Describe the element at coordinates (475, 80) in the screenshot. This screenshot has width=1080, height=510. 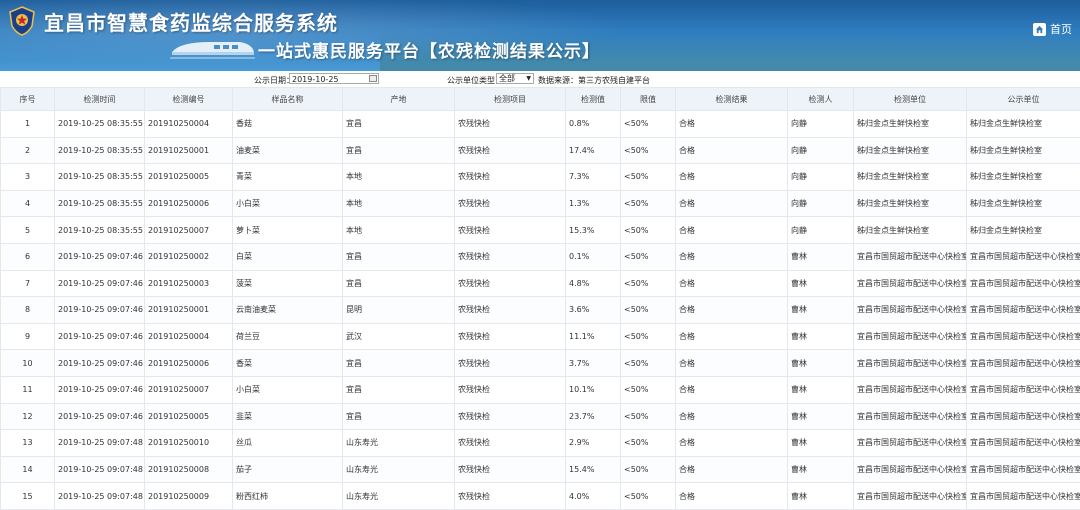
I see `unit-type-label: 公示单位类型：` at that location.